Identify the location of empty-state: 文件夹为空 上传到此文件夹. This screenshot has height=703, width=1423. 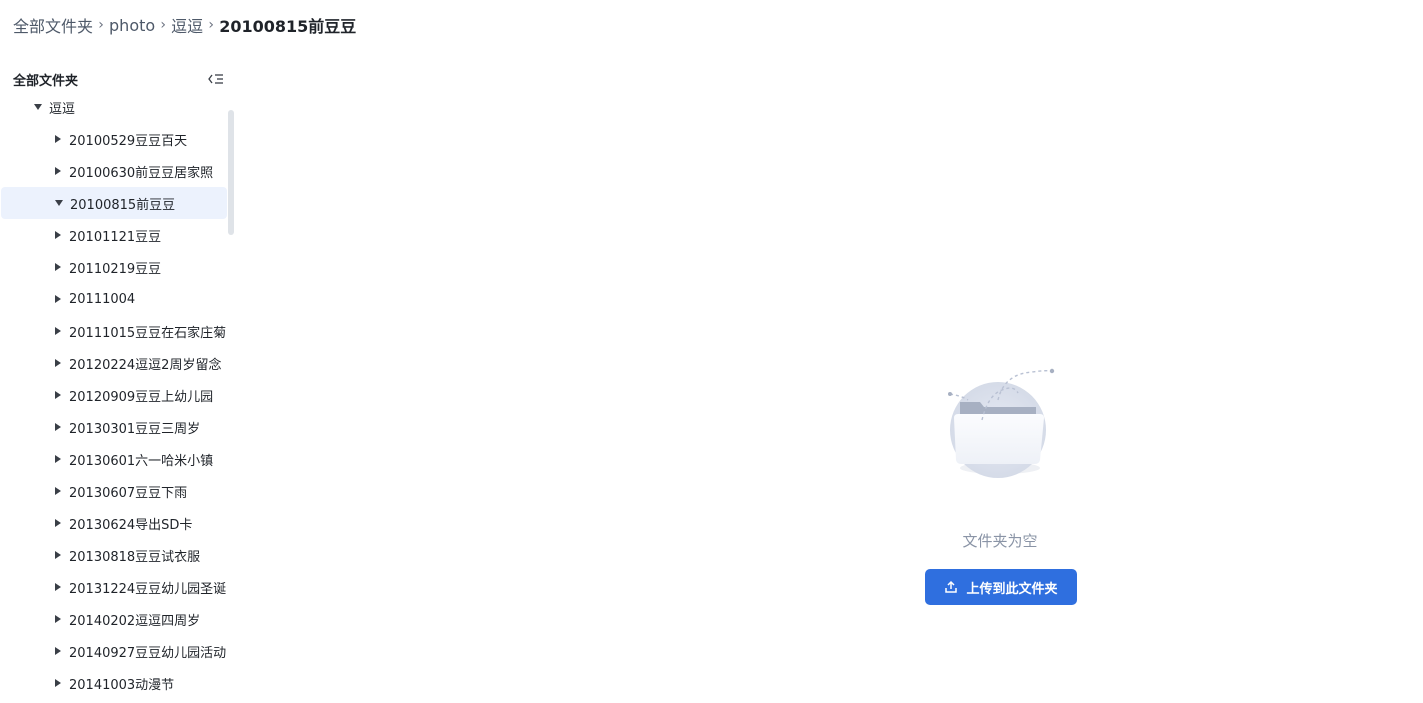
(1000, 485).